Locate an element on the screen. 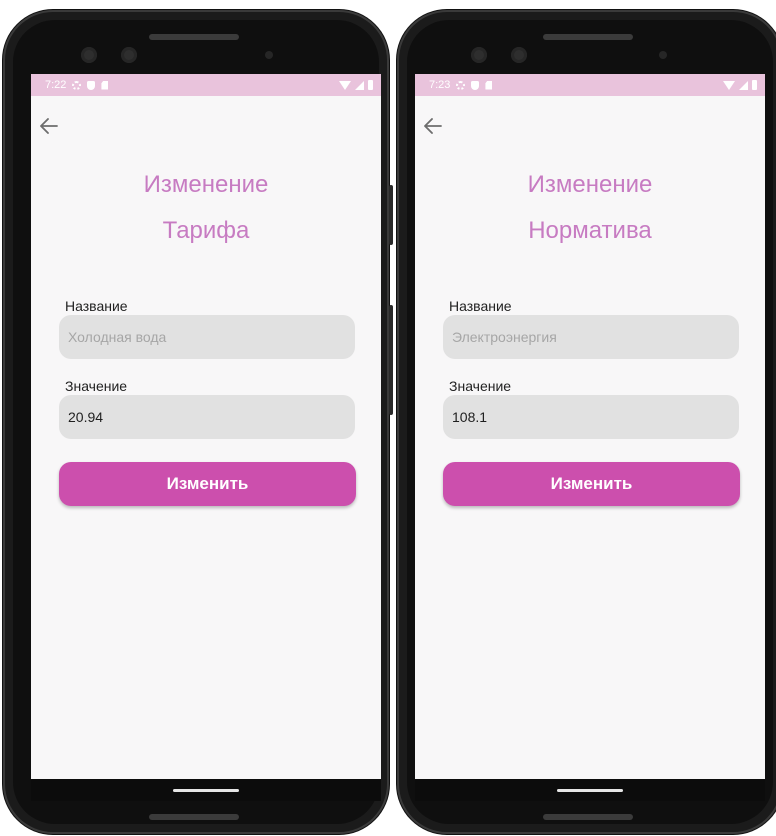 This screenshot has height=836, width=776. page-title-line2: Норматива is located at coordinates (590, 230).